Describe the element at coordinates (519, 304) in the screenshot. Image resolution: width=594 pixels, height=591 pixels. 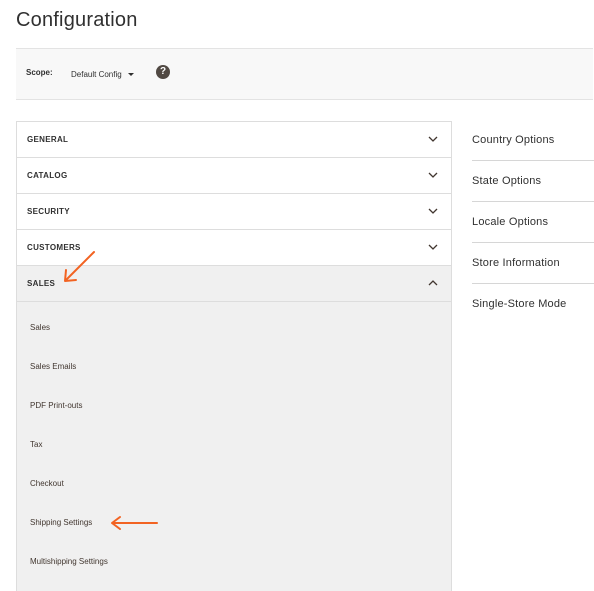
I see `side-nav-label: Single-Store Mode` at that location.